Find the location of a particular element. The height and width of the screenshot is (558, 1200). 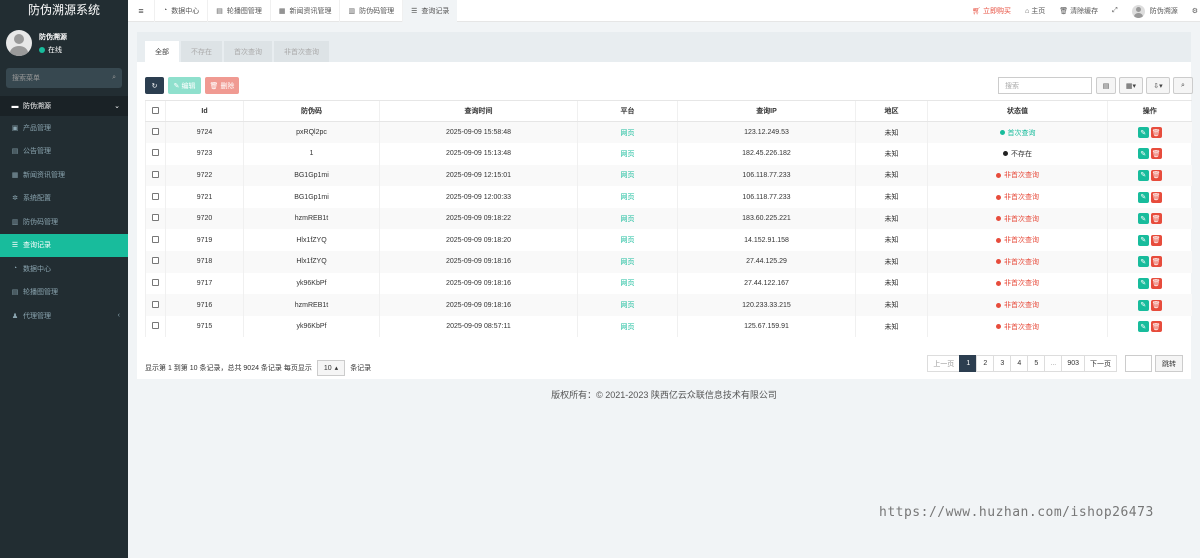

filter-tab-2: 不存在 is located at coordinates (201, 51).